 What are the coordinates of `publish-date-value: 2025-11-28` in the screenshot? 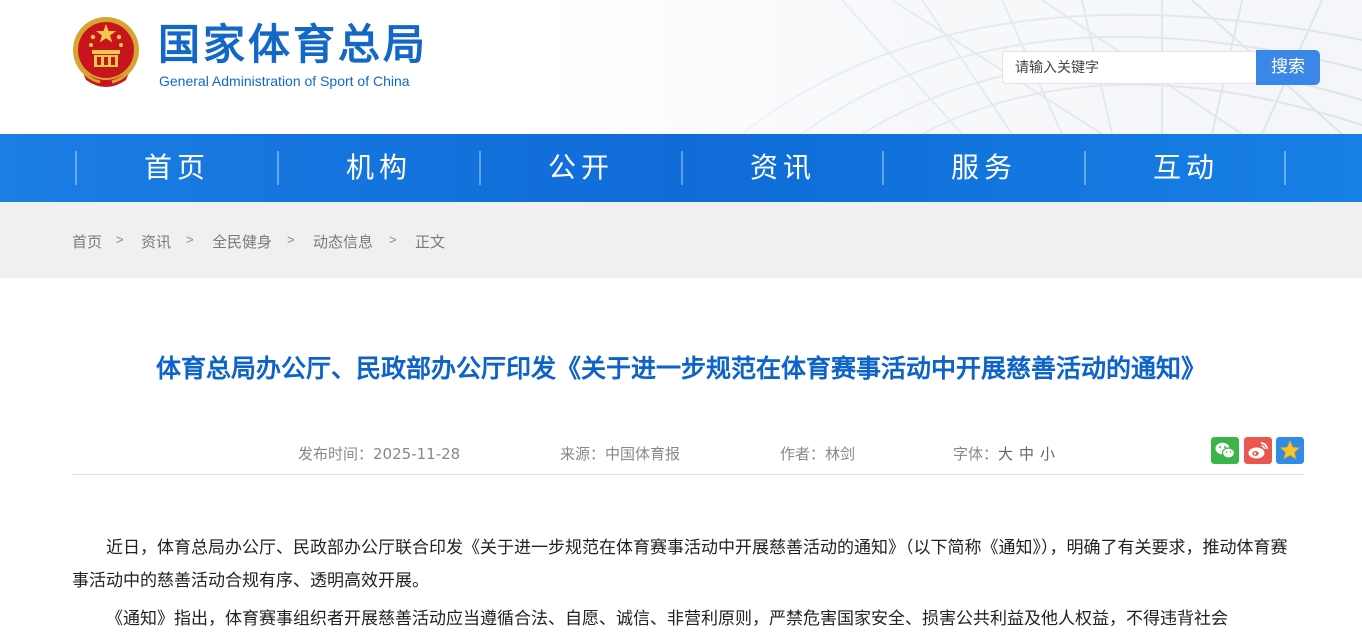 It's located at (417, 454).